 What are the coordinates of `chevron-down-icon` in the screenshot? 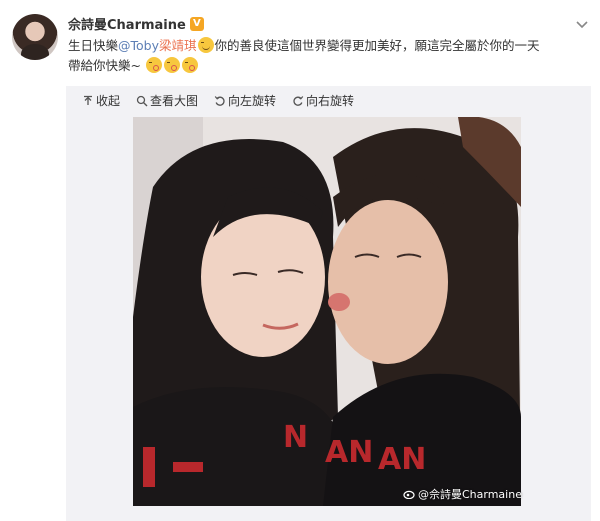 It's located at (582, 24).